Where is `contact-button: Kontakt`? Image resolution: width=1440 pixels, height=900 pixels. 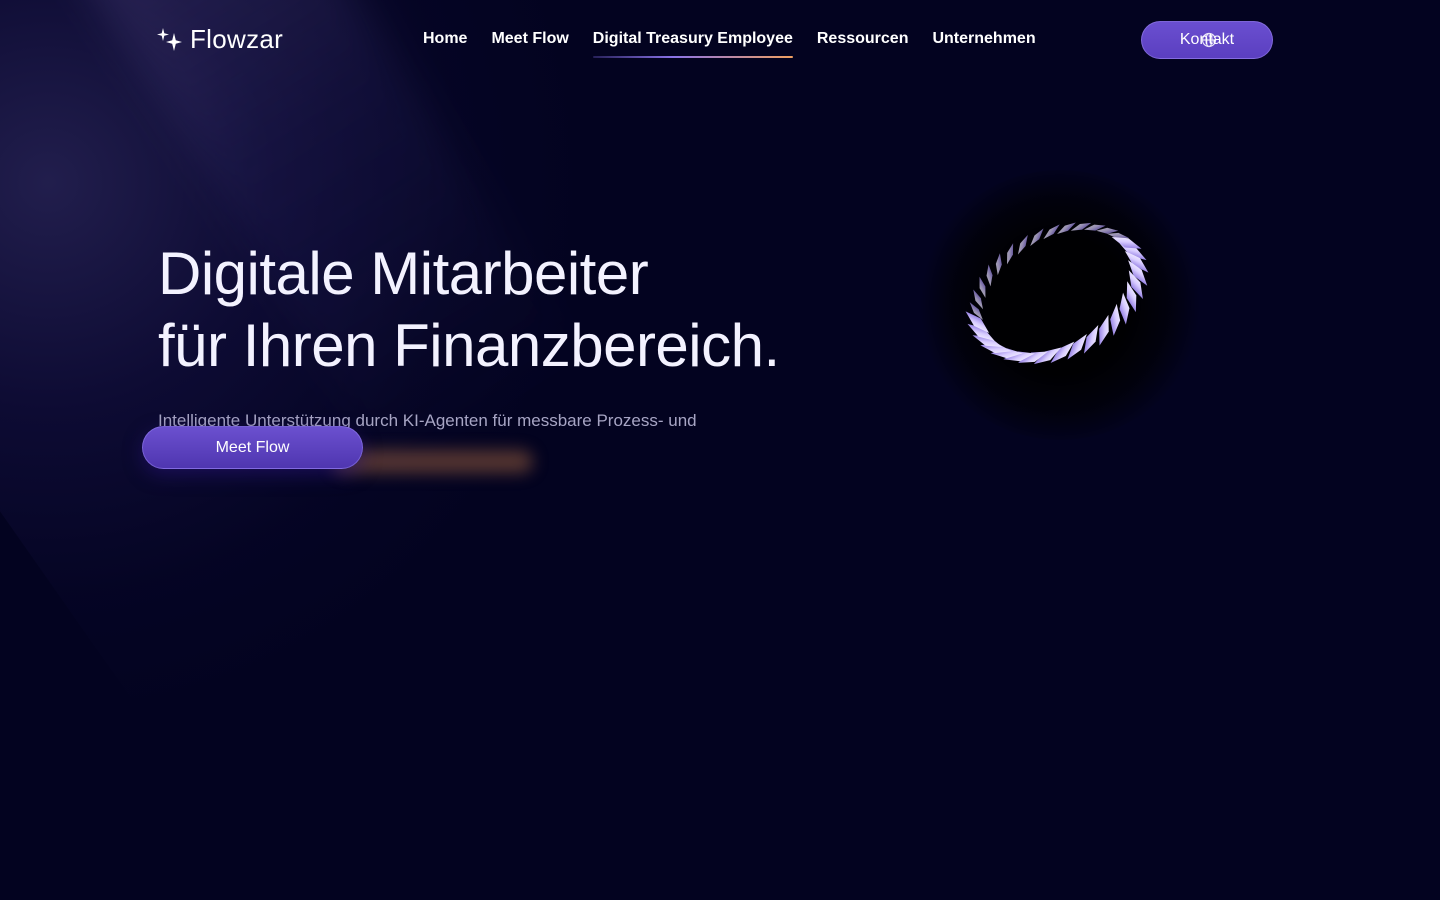
contact-button: Kontakt is located at coordinates (1207, 40).